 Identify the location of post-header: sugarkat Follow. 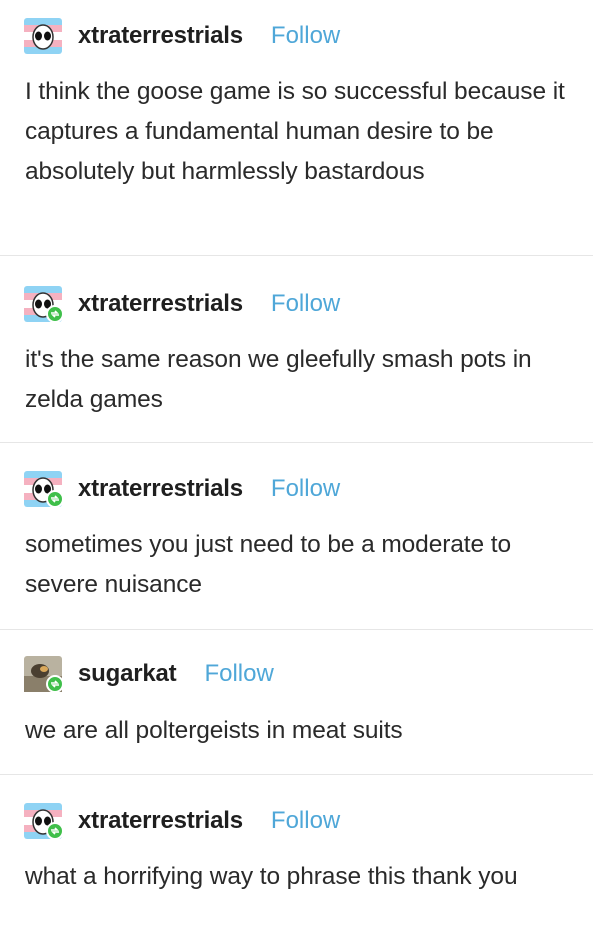
(149, 674).